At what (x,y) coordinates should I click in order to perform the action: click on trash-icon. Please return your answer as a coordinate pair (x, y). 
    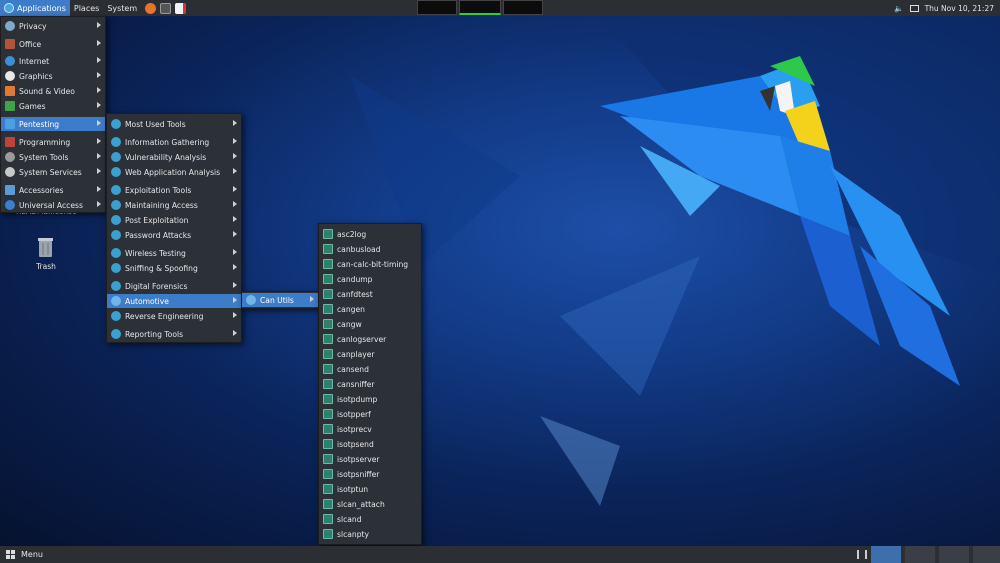
    Looking at the image, I should click on (45, 247).